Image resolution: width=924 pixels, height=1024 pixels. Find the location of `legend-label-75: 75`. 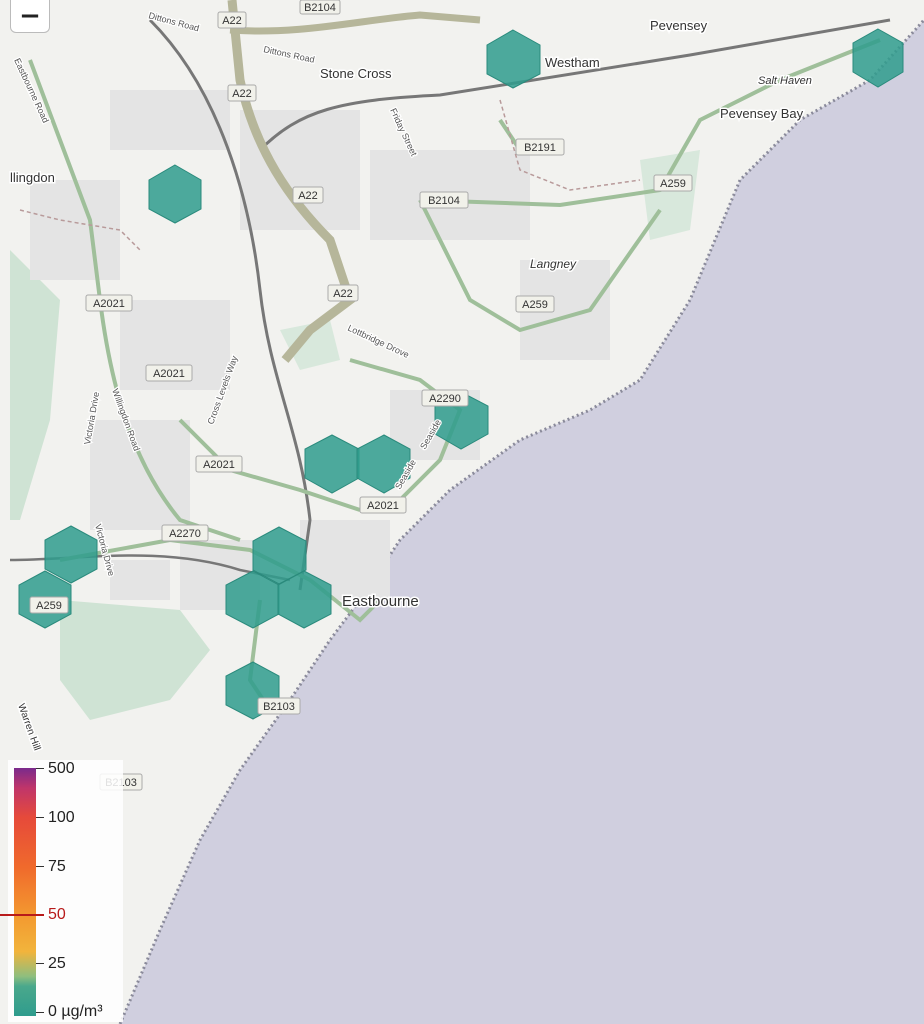

legend-label-75: 75 is located at coordinates (57, 866).